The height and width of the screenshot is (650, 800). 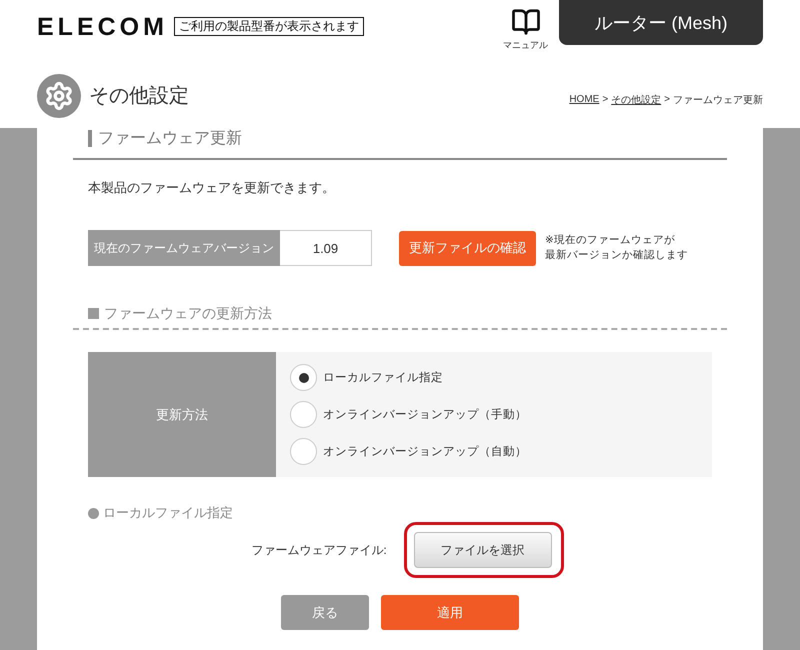 What do you see at coordinates (326, 248) in the screenshot?
I see `version-value-field: 1.09` at bounding box center [326, 248].